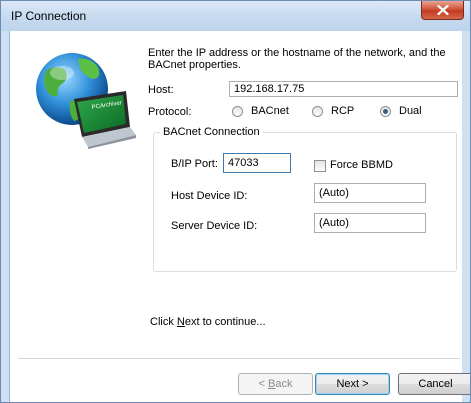 The height and width of the screenshot is (403, 471). Describe the element at coordinates (49, 16) in the screenshot. I see `window-title: IP Connection` at that location.